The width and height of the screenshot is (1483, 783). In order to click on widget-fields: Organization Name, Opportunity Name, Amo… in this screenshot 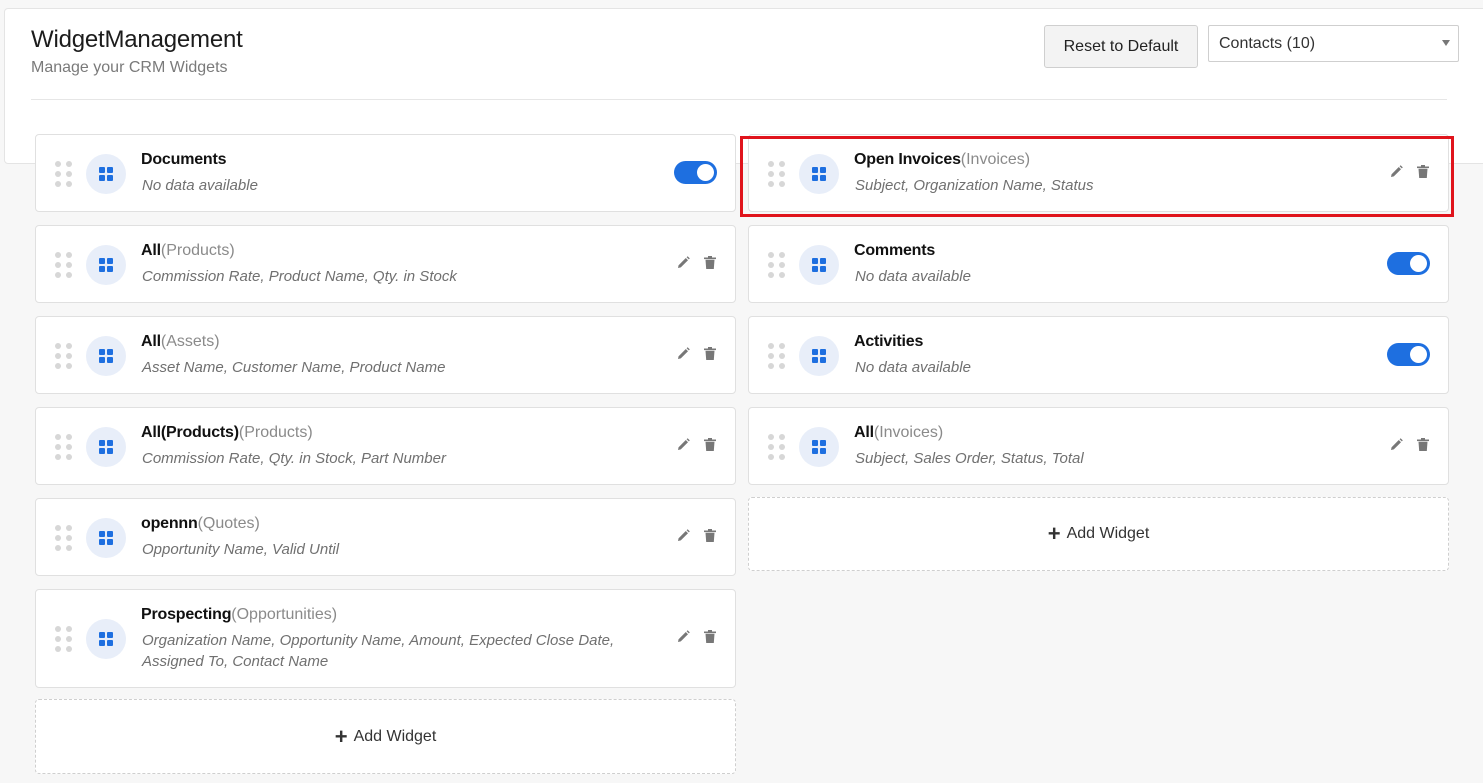, I will do `click(378, 651)`.